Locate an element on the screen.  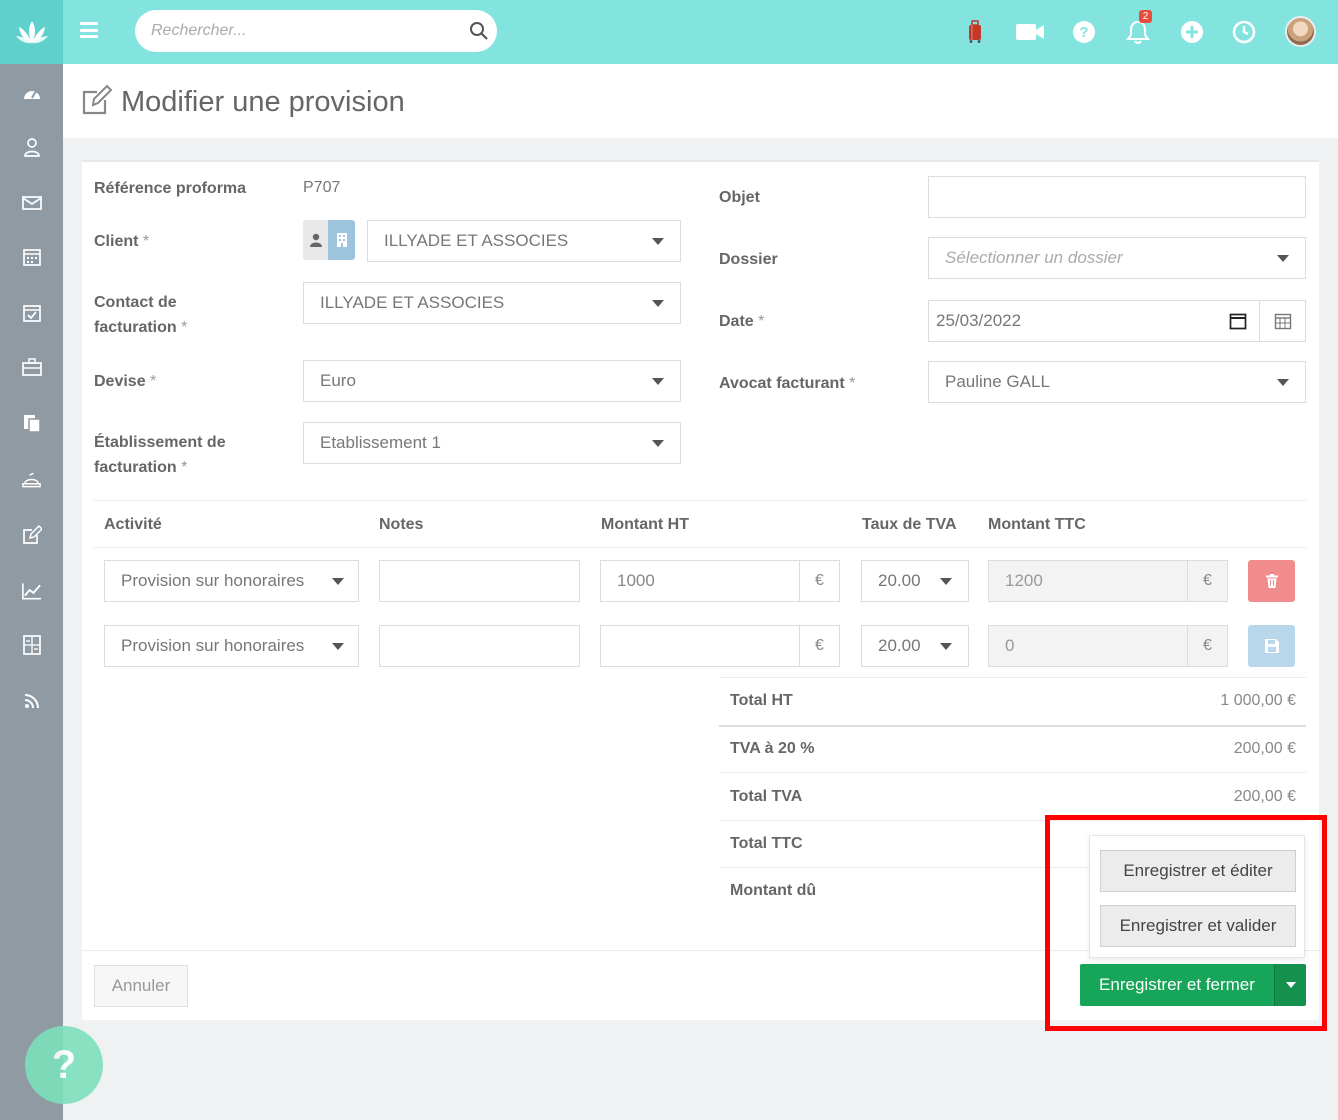
date-input: 25/03/2022 is located at coordinates (1117, 321).